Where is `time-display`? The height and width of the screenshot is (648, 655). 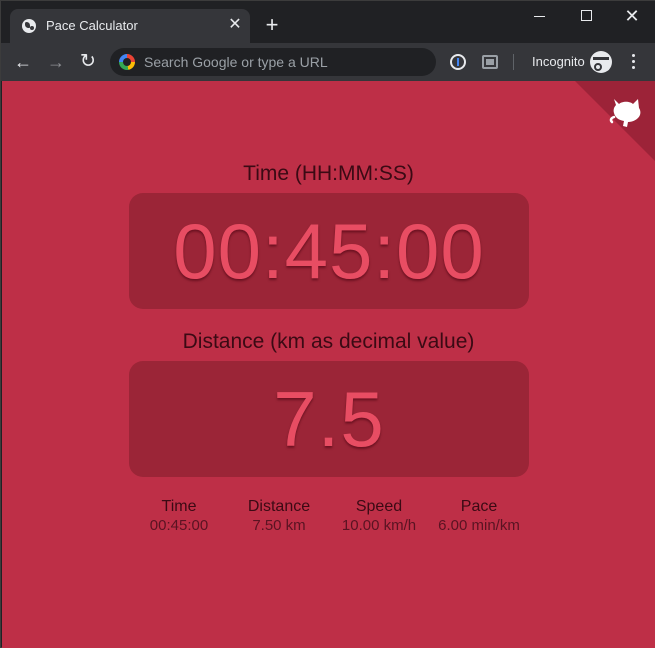
time-display is located at coordinates (329, 251).